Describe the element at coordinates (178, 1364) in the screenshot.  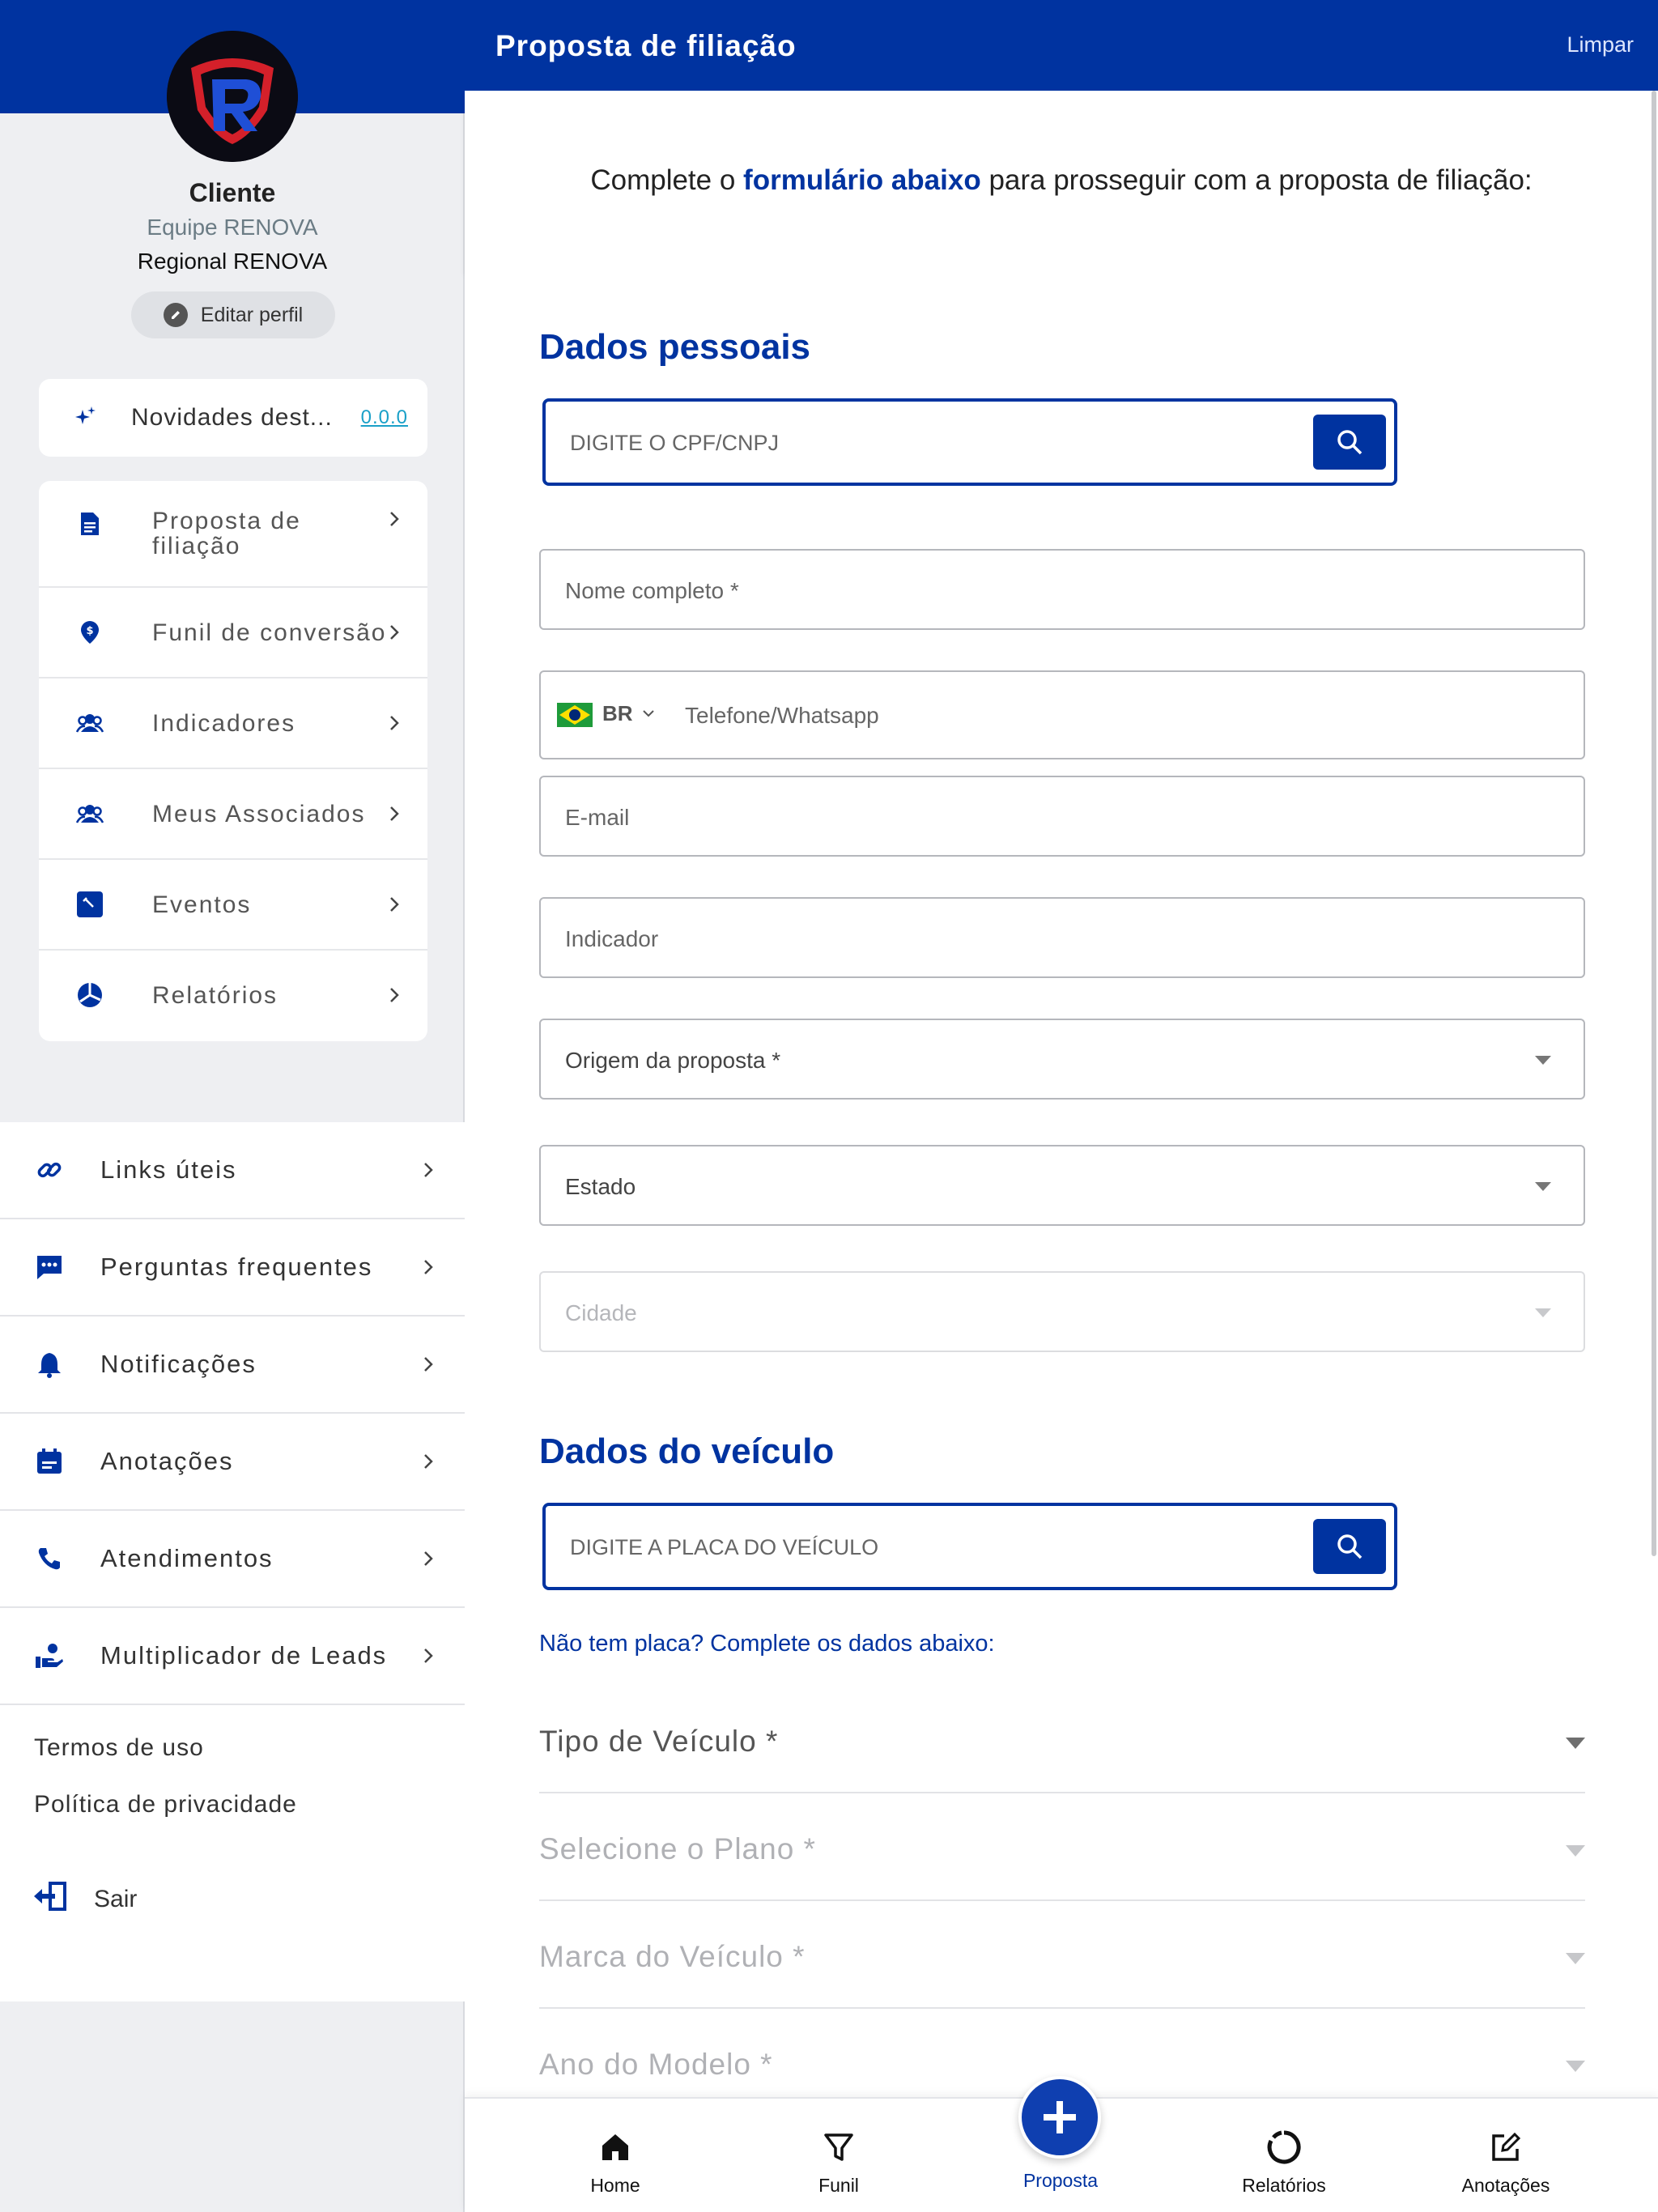
I see `link-label-notificacoes: Notificações` at that location.